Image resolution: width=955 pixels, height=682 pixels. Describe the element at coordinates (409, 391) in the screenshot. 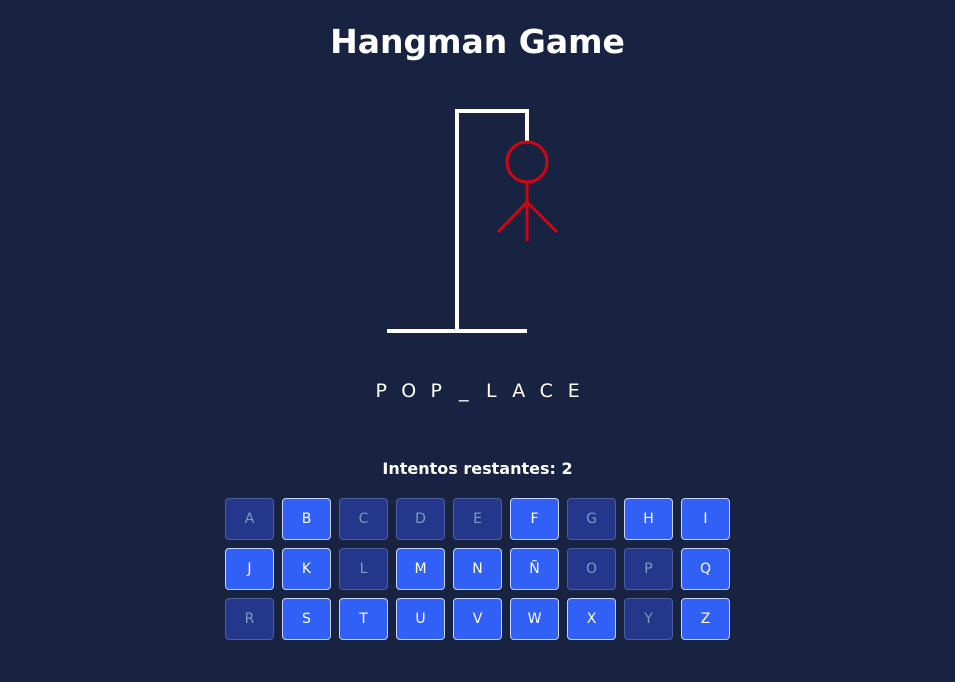

I see `word-letter: O` at that location.